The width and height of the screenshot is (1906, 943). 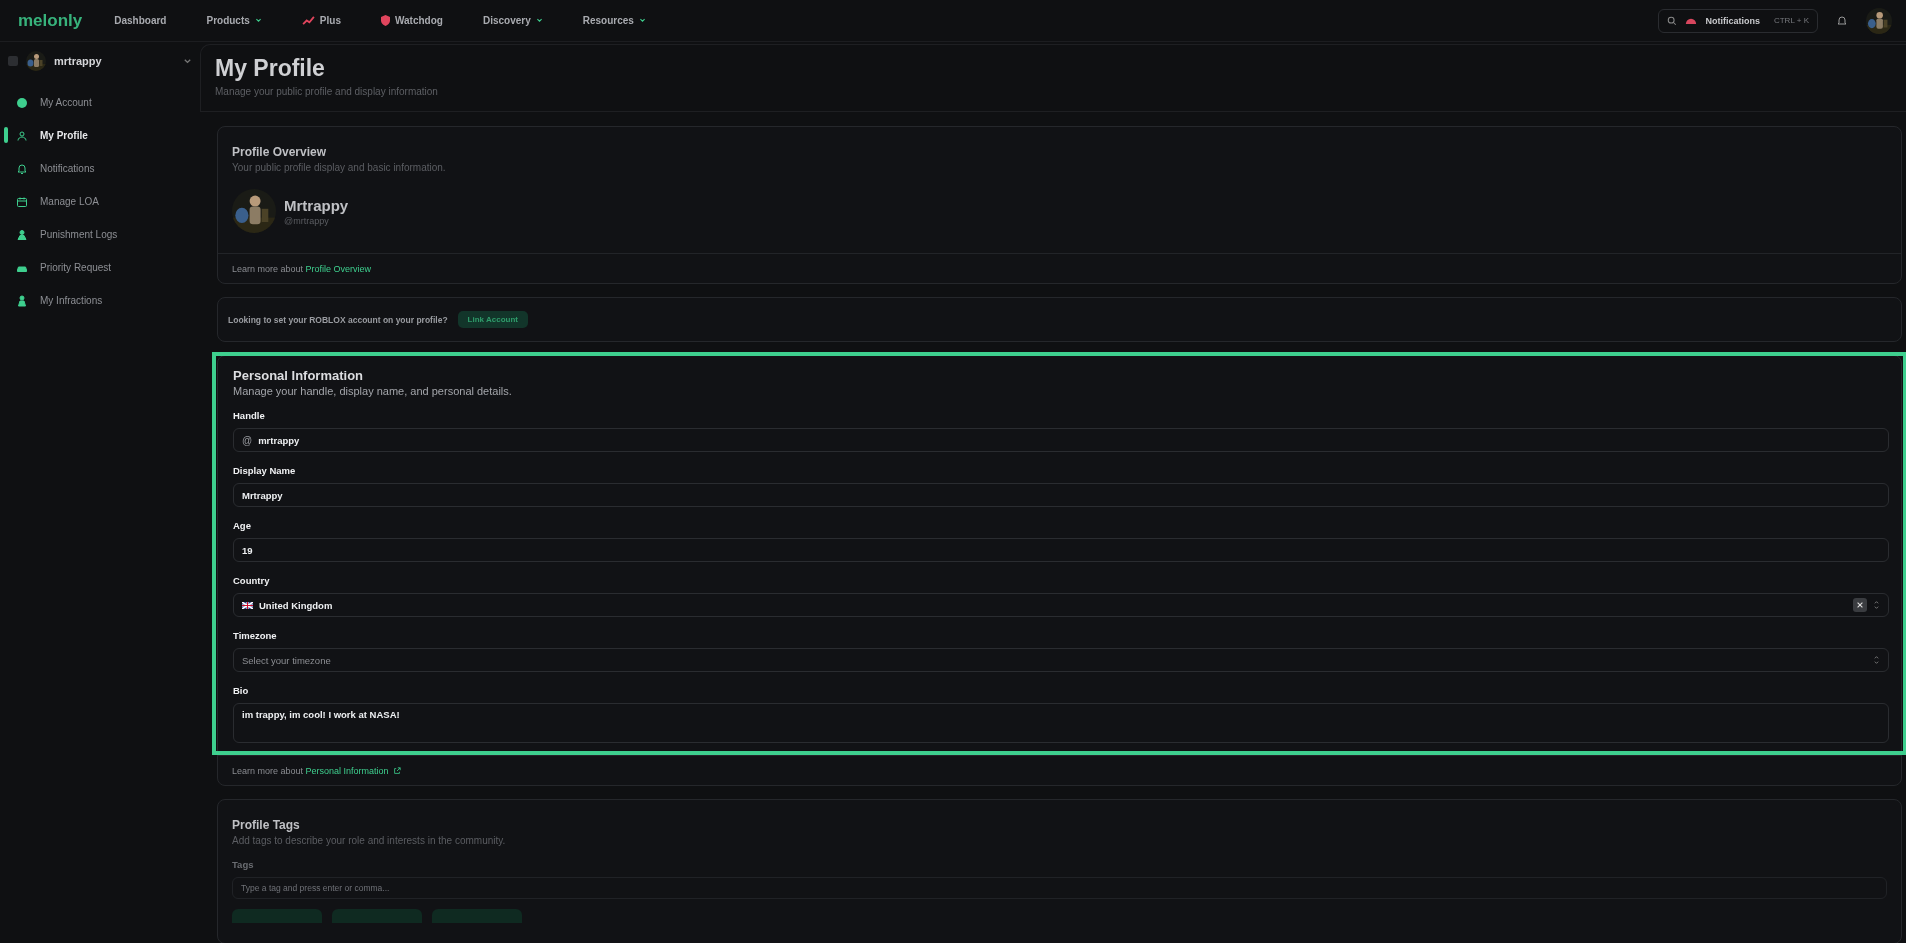 What do you see at coordinates (252, 580) in the screenshot?
I see `field-label: Country` at bounding box center [252, 580].